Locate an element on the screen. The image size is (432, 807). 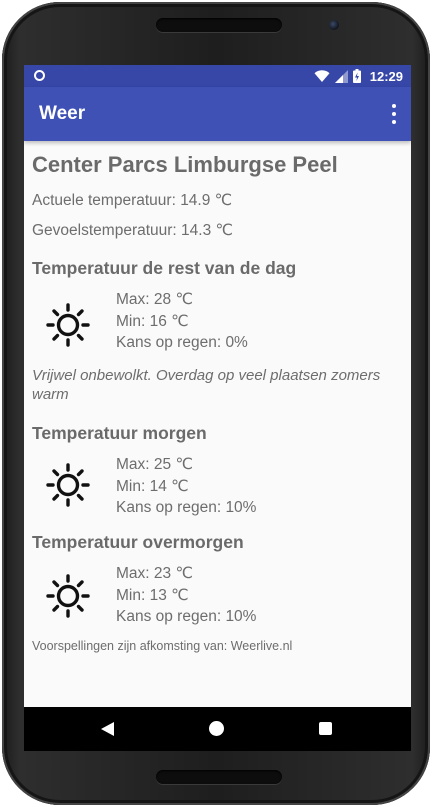
top-speaker is located at coordinates (219, 25).